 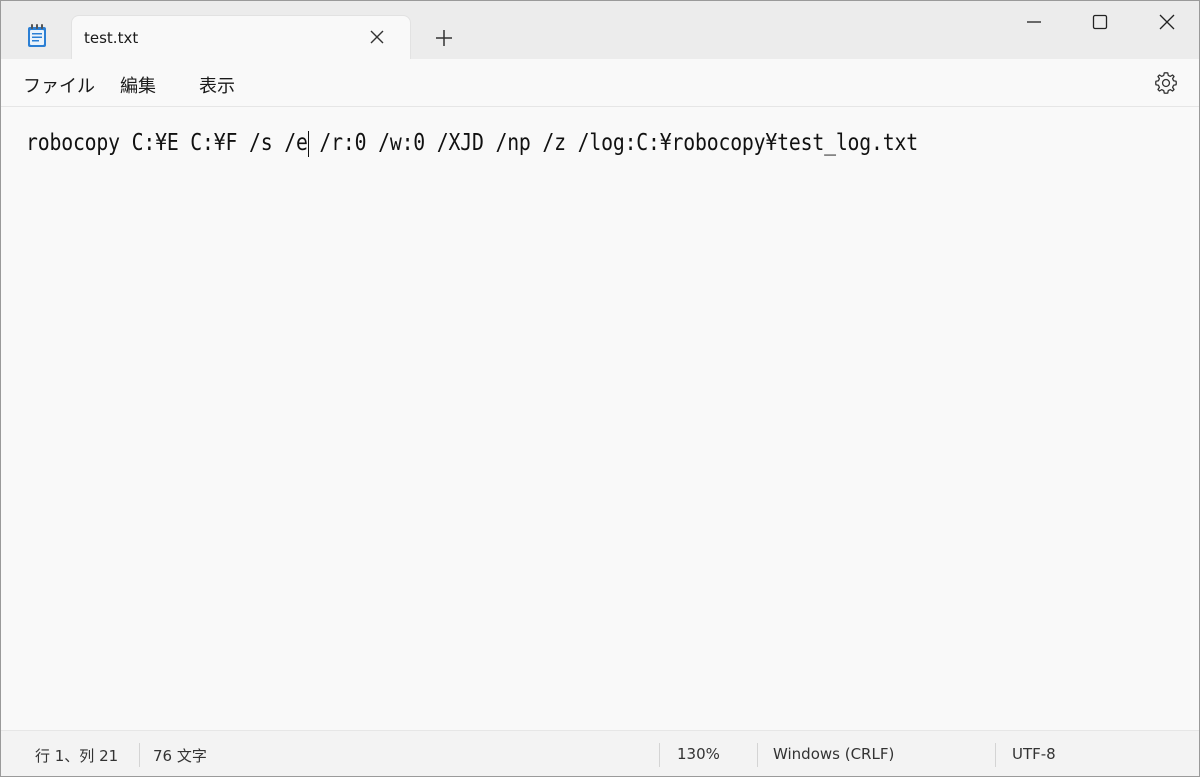 I want to click on encoding: UTF-8, so click(x=1034, y=754).